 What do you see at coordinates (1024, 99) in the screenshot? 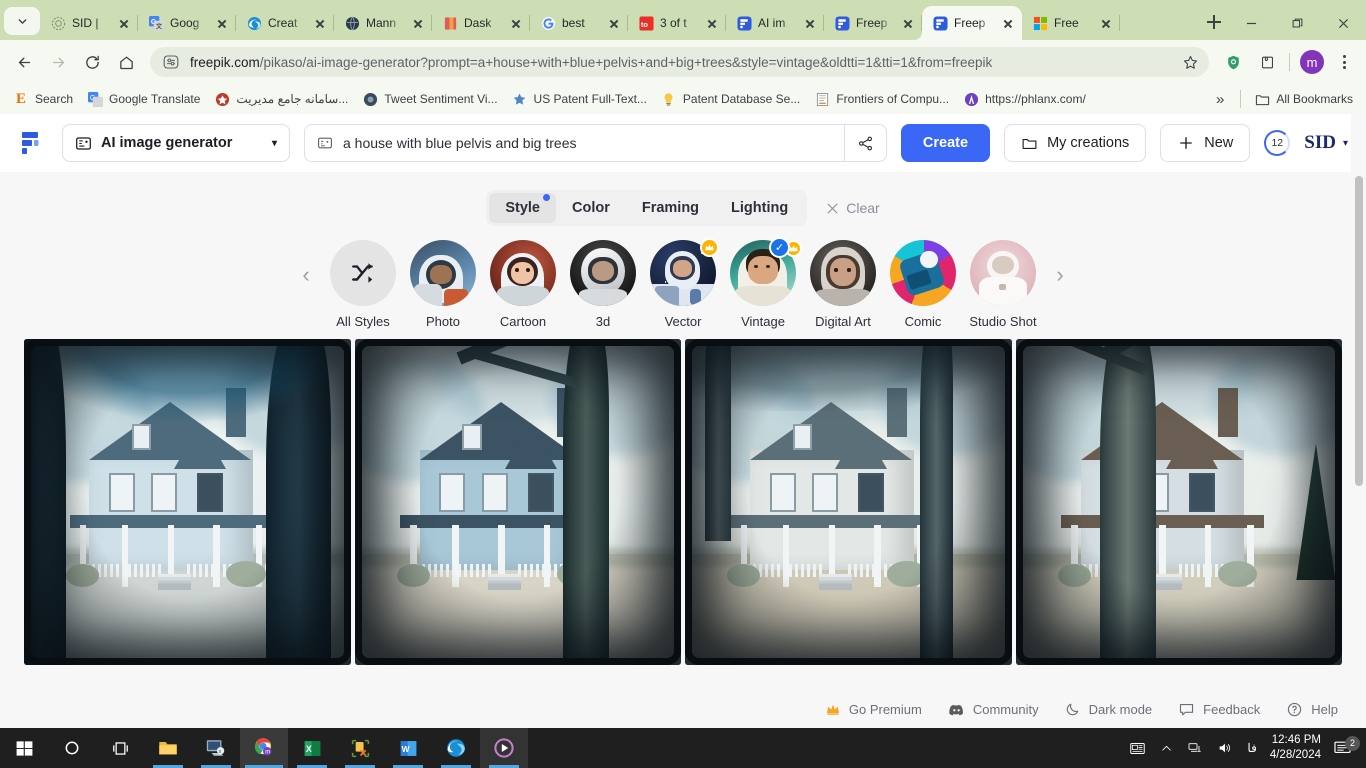
I see `bookmark-item: https://phlanx.com/` at bounding box center [1024, 99].